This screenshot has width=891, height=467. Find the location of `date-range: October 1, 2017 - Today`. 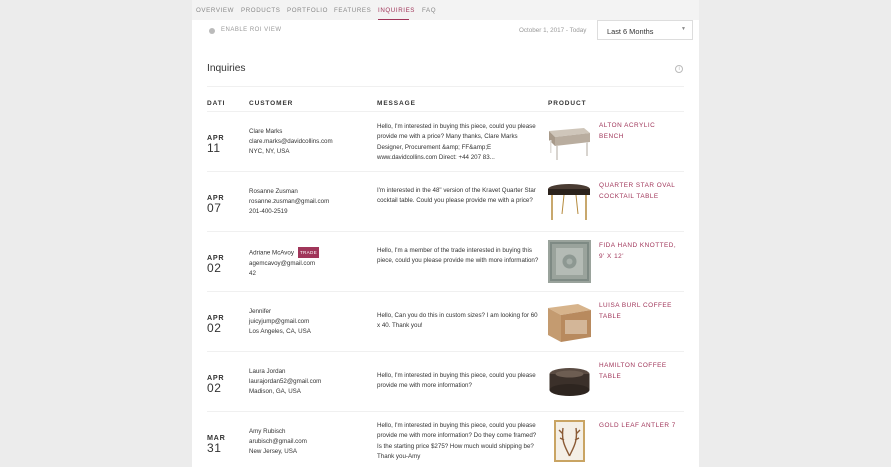

date-range: October 1, 2017 - Today is located at coordinates (553, 30).